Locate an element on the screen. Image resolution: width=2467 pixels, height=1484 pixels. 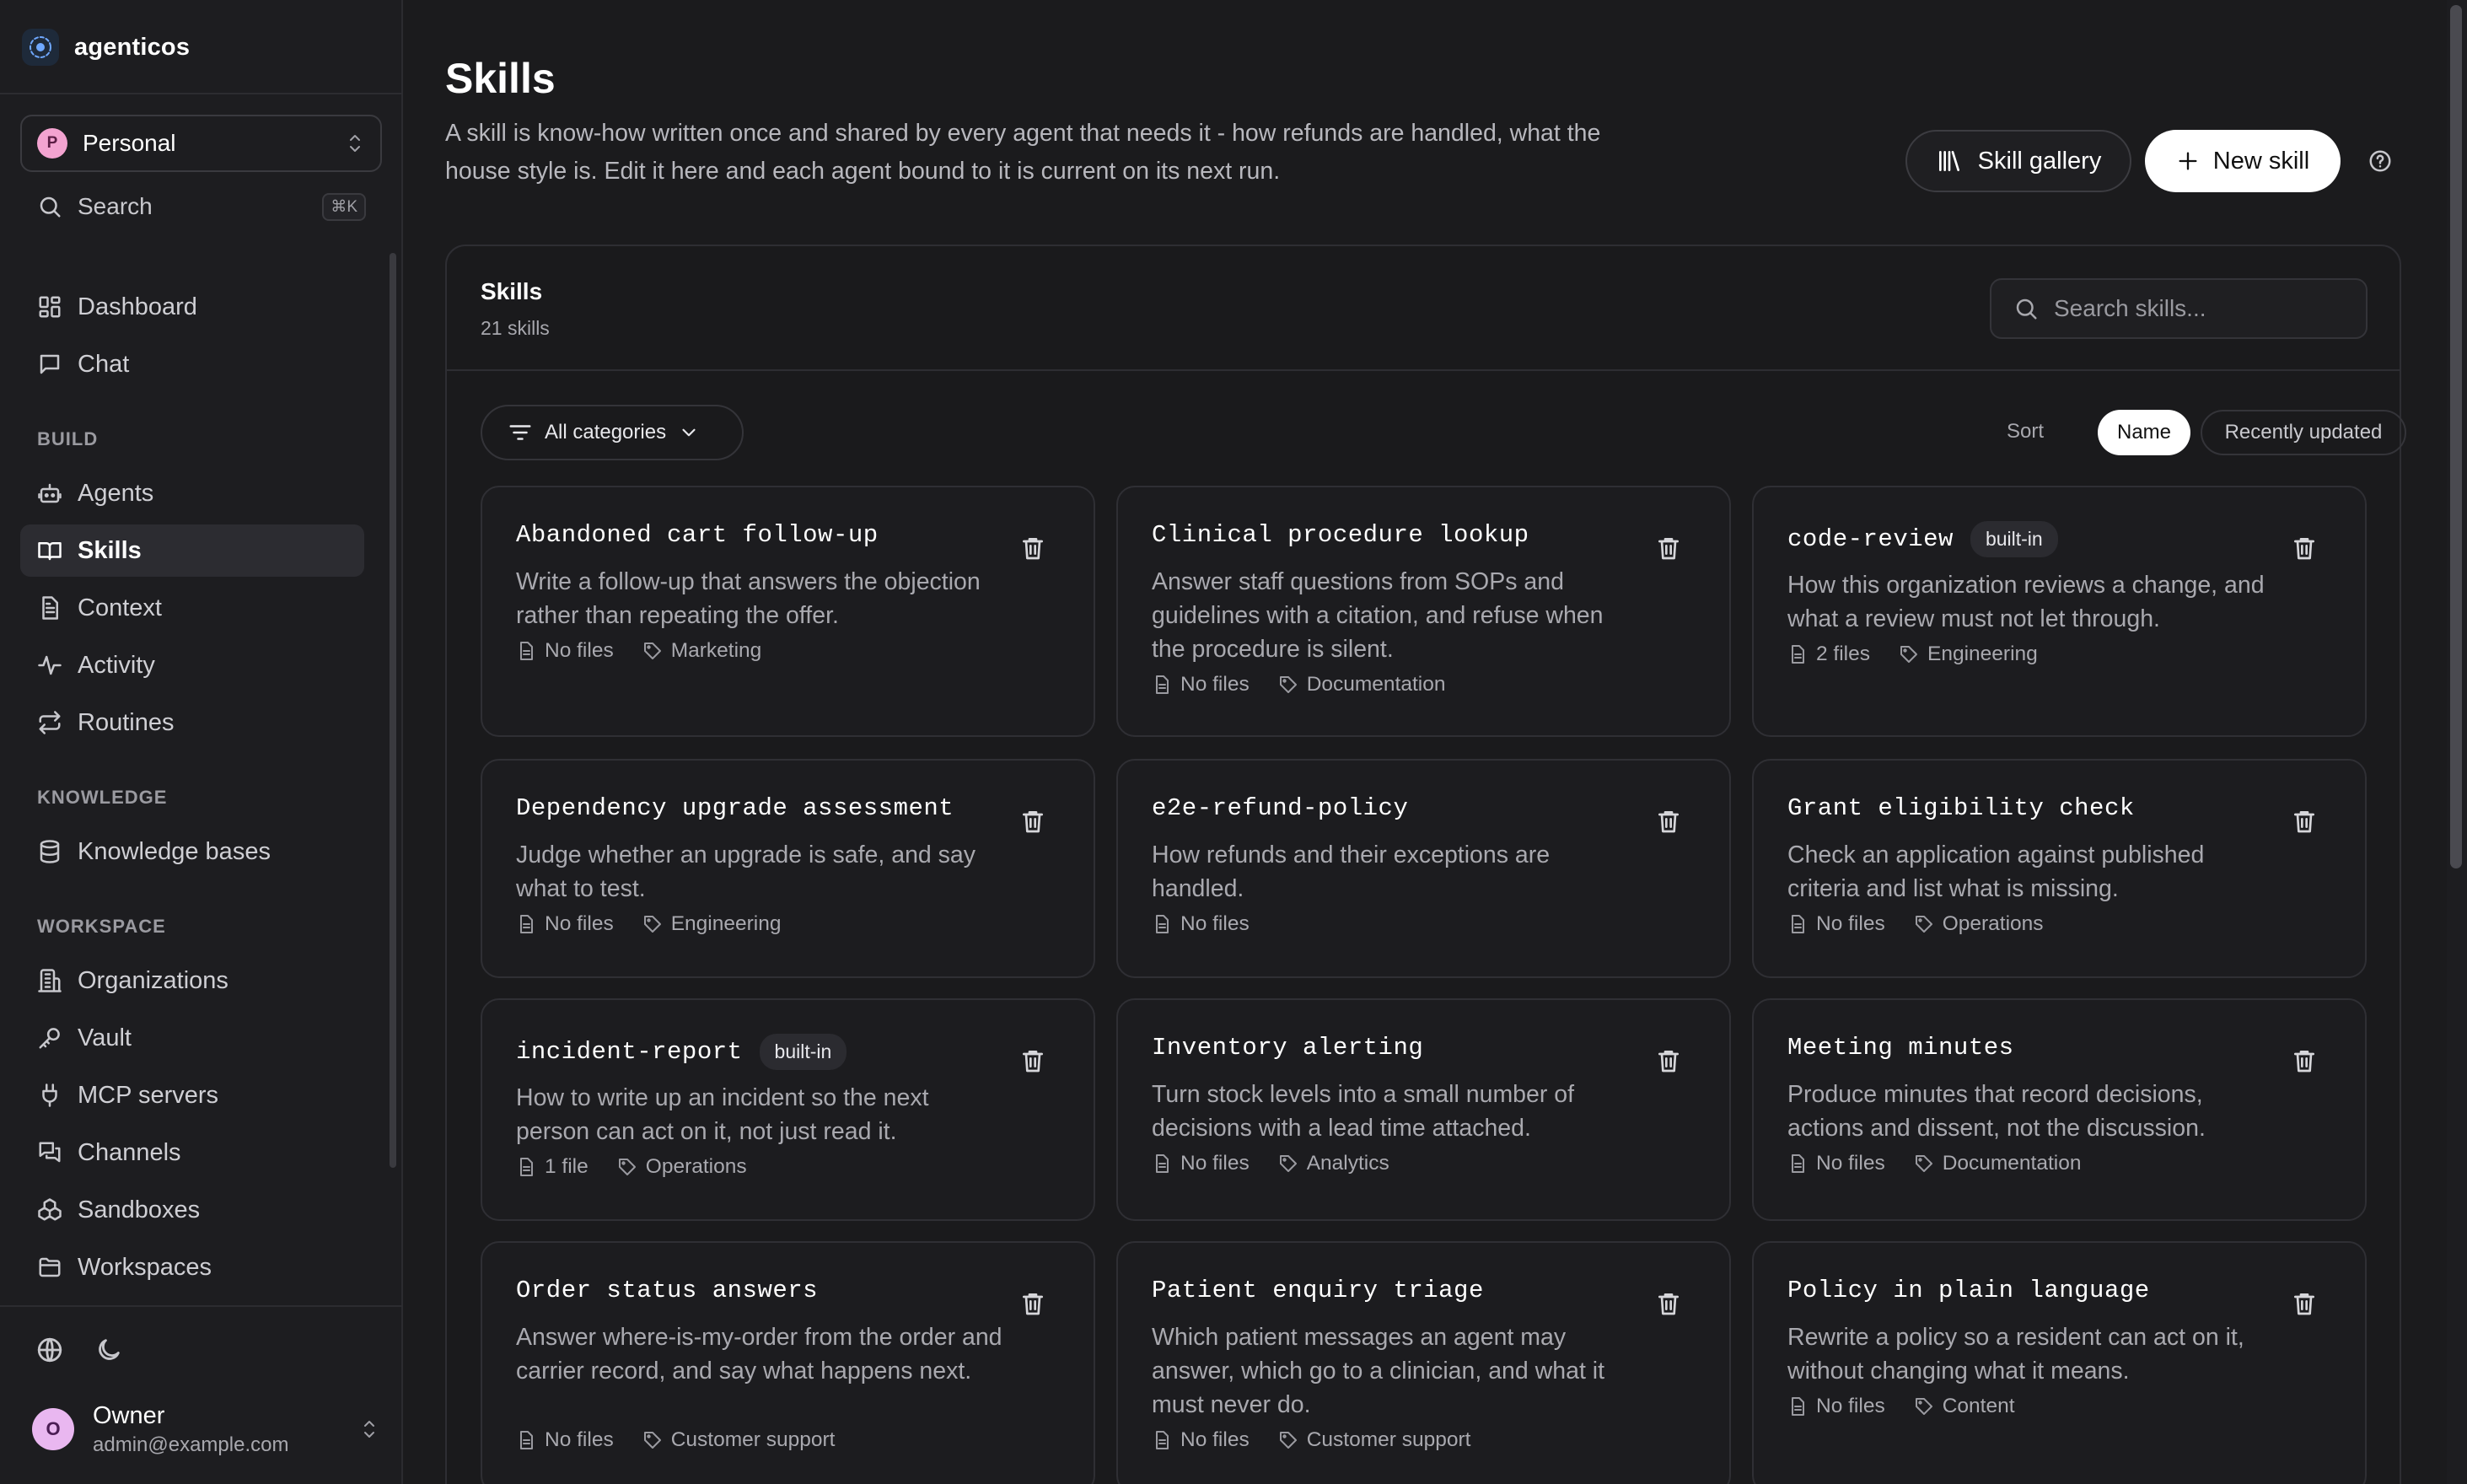
sidebar-item-label: Organizations is located at coordinates (153, 980).